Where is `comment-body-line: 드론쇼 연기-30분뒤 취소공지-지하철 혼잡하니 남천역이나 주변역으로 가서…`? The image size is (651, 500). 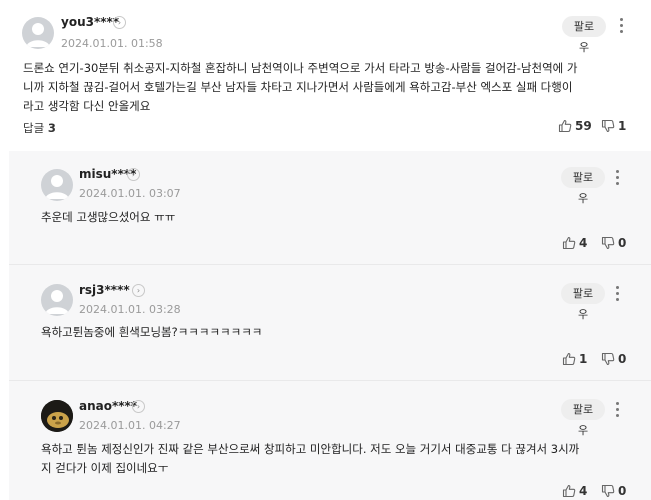 comment-body-line: 드론쇼 연기-30분뒤 취소공지-지하철 혼잡하니 남천역이나 주변역으로 가서… is located at coordinates (300, 68).